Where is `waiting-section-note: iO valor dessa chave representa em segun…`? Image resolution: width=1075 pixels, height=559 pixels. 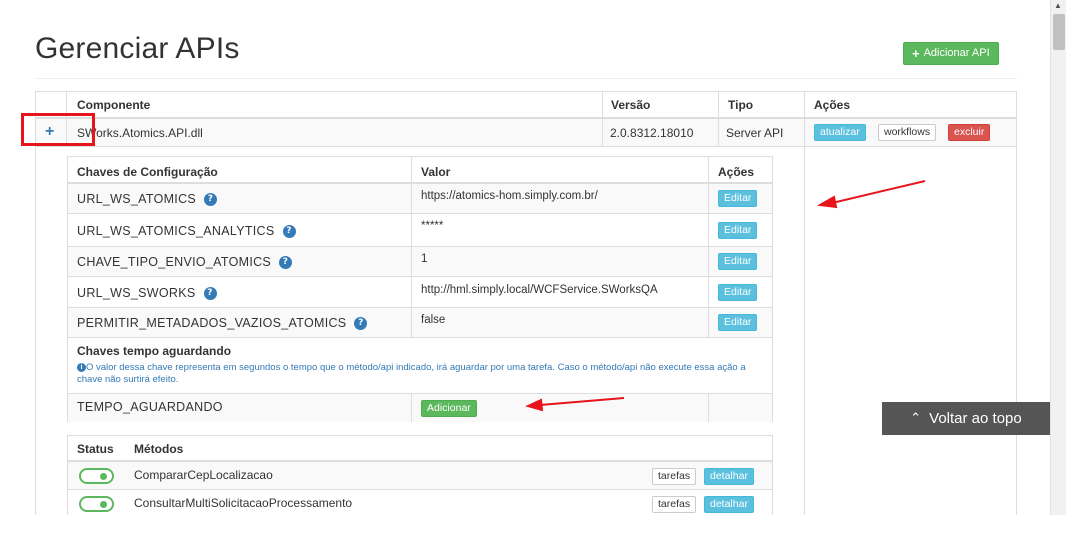 waiting-section-note: iO valor dessa chave representa em segun… is located at coordinates (422, 374).